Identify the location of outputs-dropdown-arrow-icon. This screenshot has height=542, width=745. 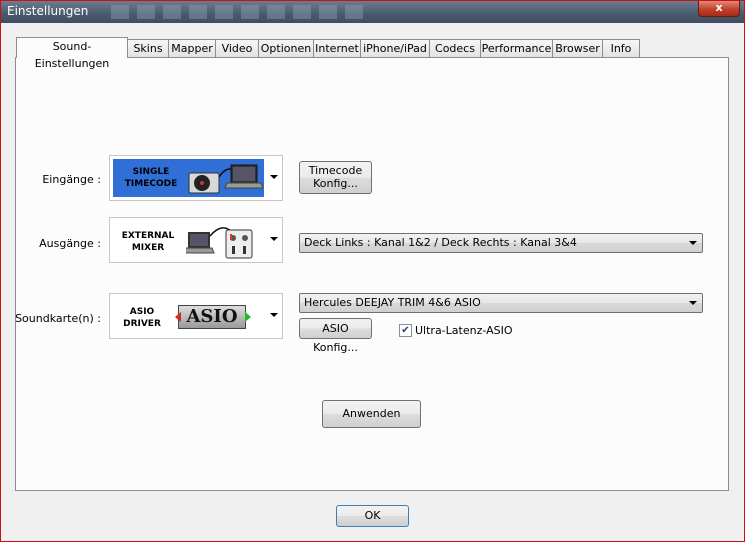
(274, 239).